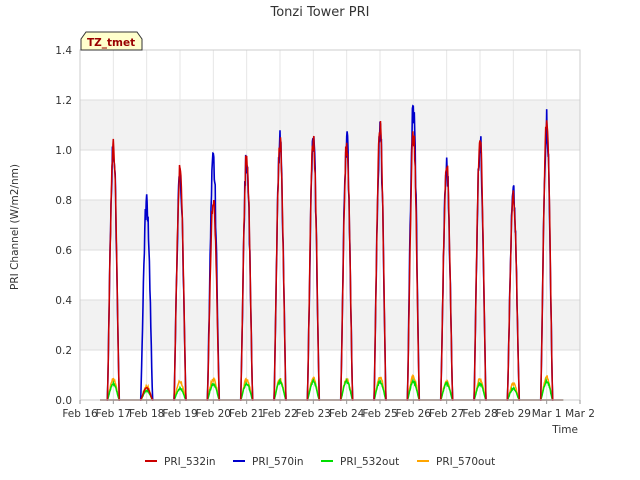  Describe the element at coordinates (278, 462) in the screenshot. I see `legend-label: PRI_570in` at that location.